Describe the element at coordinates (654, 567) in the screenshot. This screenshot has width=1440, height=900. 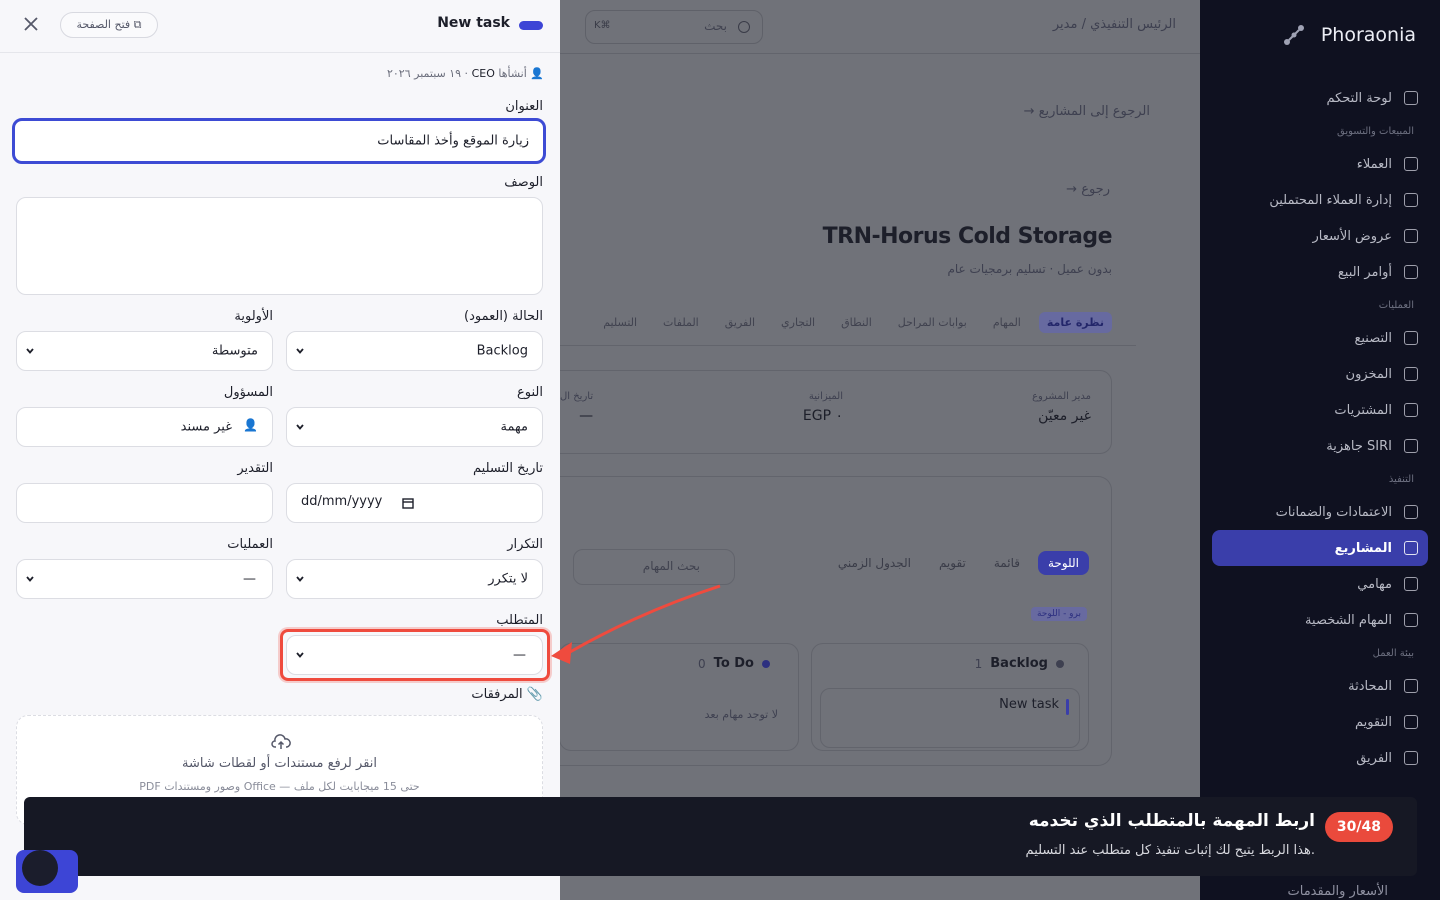
I see `task-search-input: بحث المهام` at that location.